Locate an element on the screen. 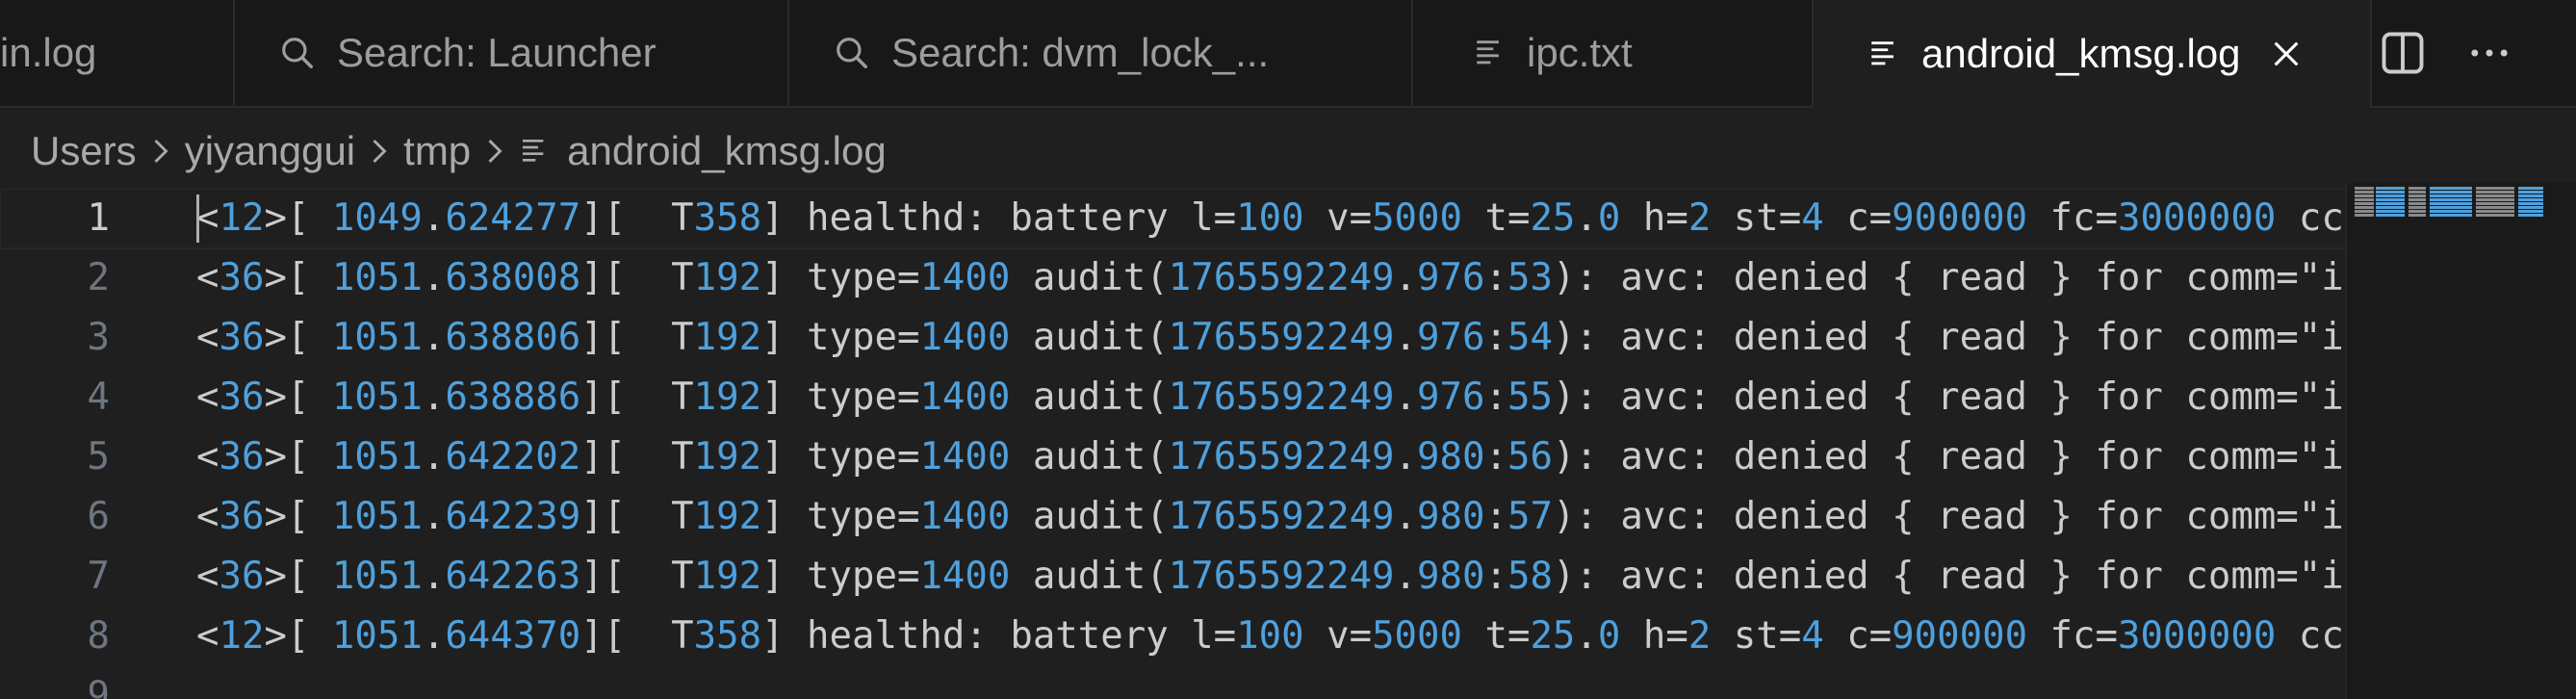  more-actions-icon is located at coordinates (2489, 53).